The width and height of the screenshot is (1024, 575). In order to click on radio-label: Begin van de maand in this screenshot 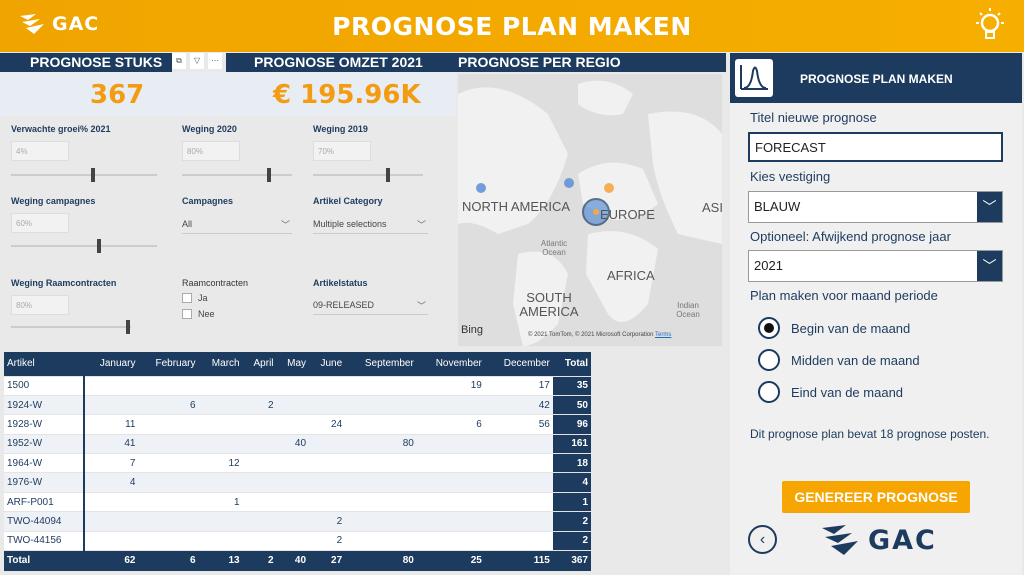, I will do `click(851, 328)`.